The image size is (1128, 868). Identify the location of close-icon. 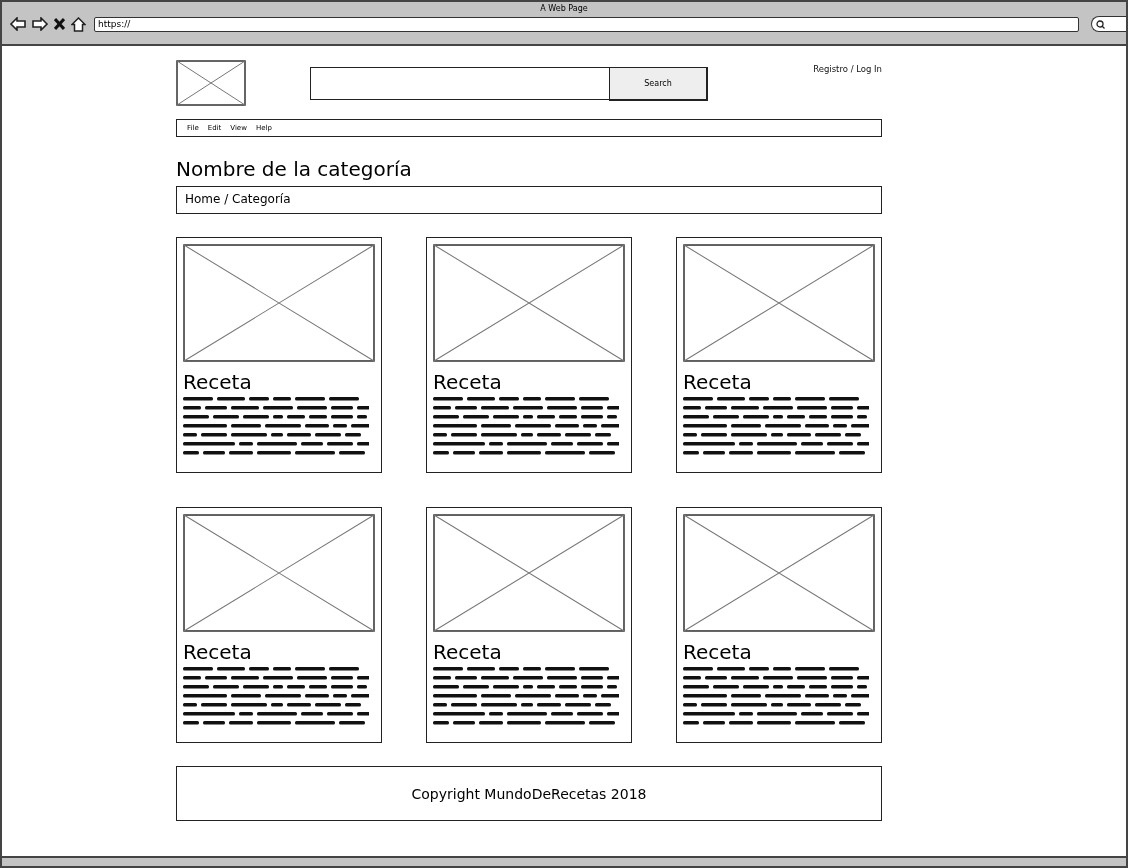
(59, 24).